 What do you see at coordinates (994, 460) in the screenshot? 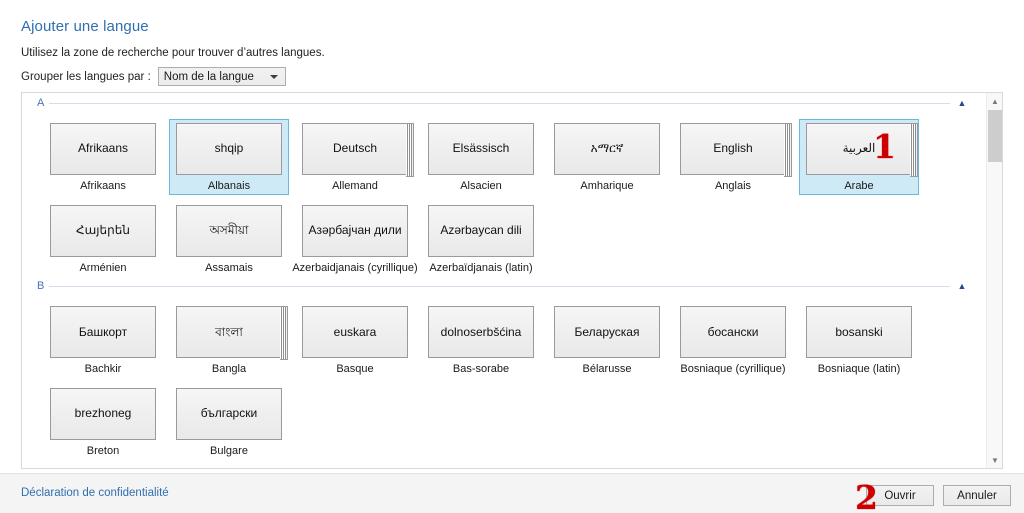
I see `scroll-down-arrow-icon: ▼` at bounding box center [994, 460].